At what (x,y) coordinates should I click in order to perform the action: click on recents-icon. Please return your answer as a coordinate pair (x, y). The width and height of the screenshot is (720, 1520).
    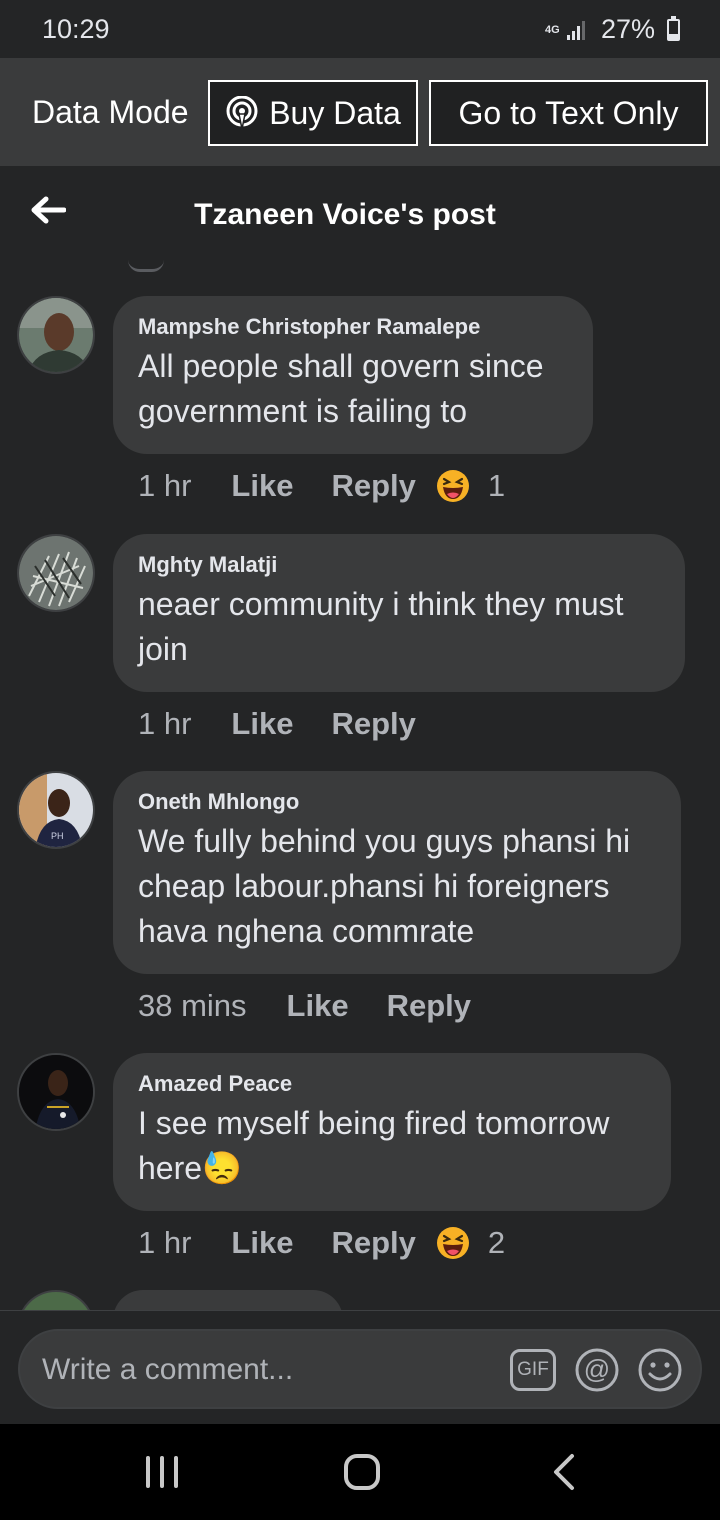
    Looking at the image, I should click on (162, 1472).